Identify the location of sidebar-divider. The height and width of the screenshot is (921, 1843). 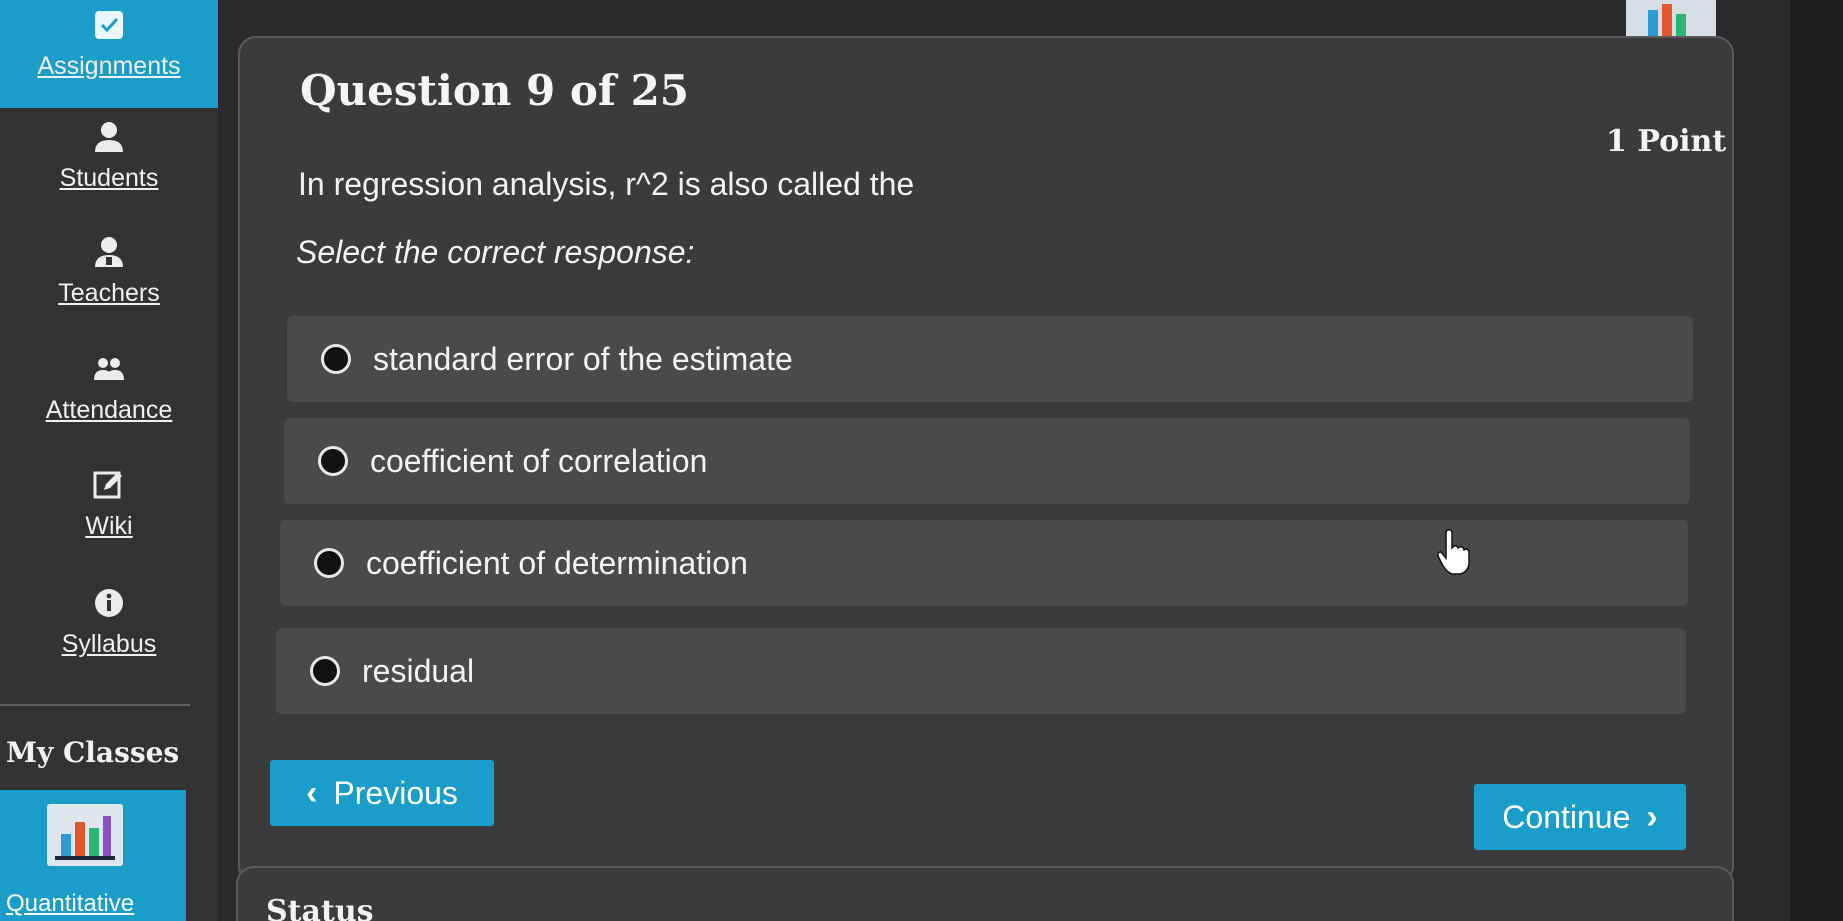
(95, 705).